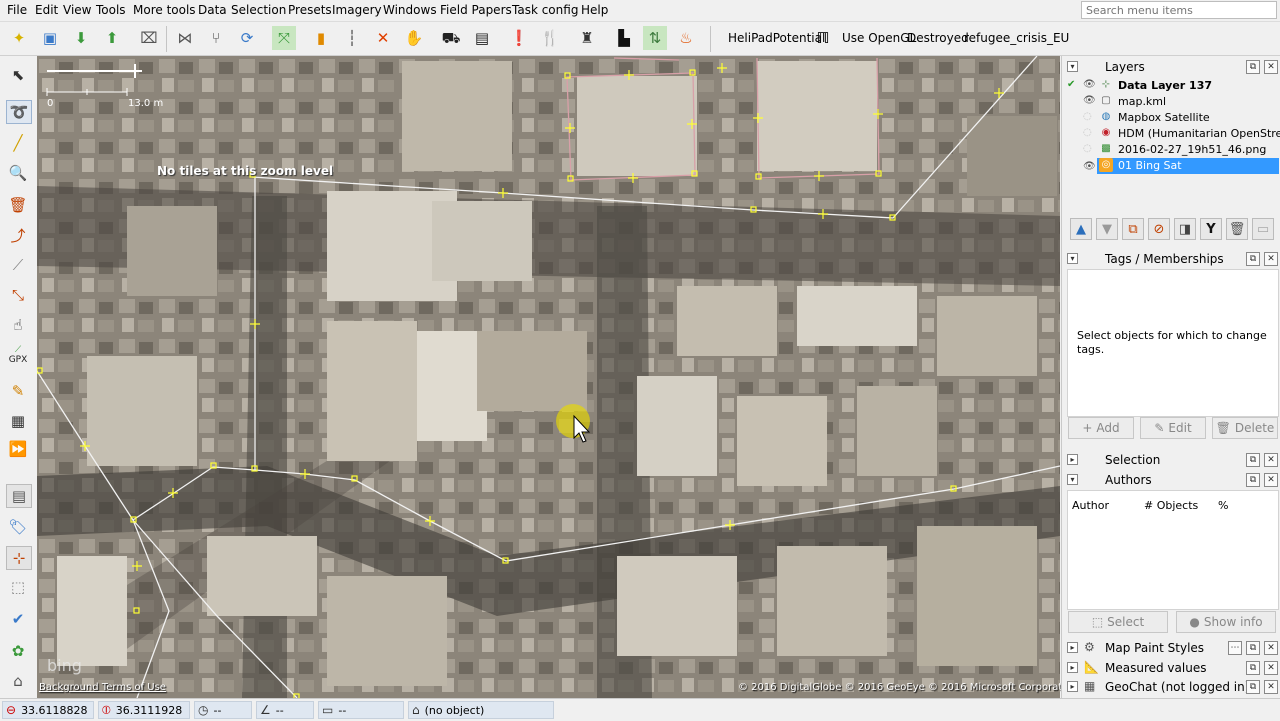 Image resolution: width=1280 pixels, height=721 pixels. Describe the element at coordinates (19, 112) in the screenshot. I see `lasso-tool-icon: ➰` at that location.